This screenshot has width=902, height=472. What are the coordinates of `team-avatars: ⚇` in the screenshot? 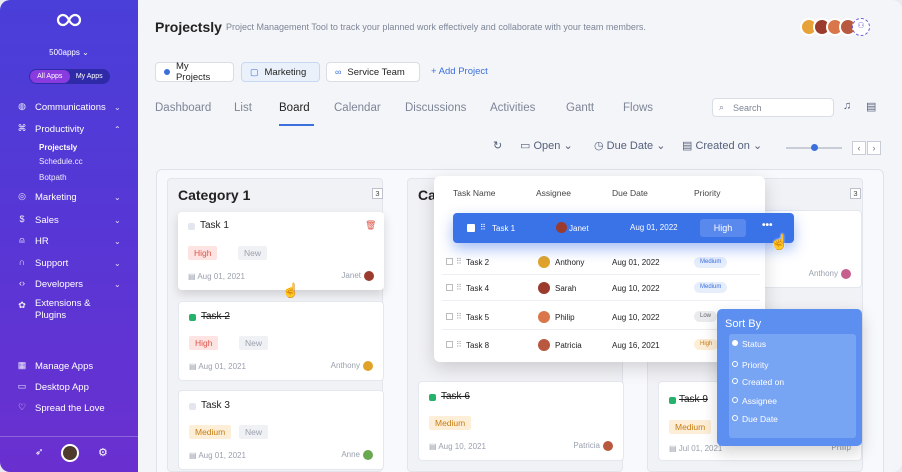 It's located at (835, 27).